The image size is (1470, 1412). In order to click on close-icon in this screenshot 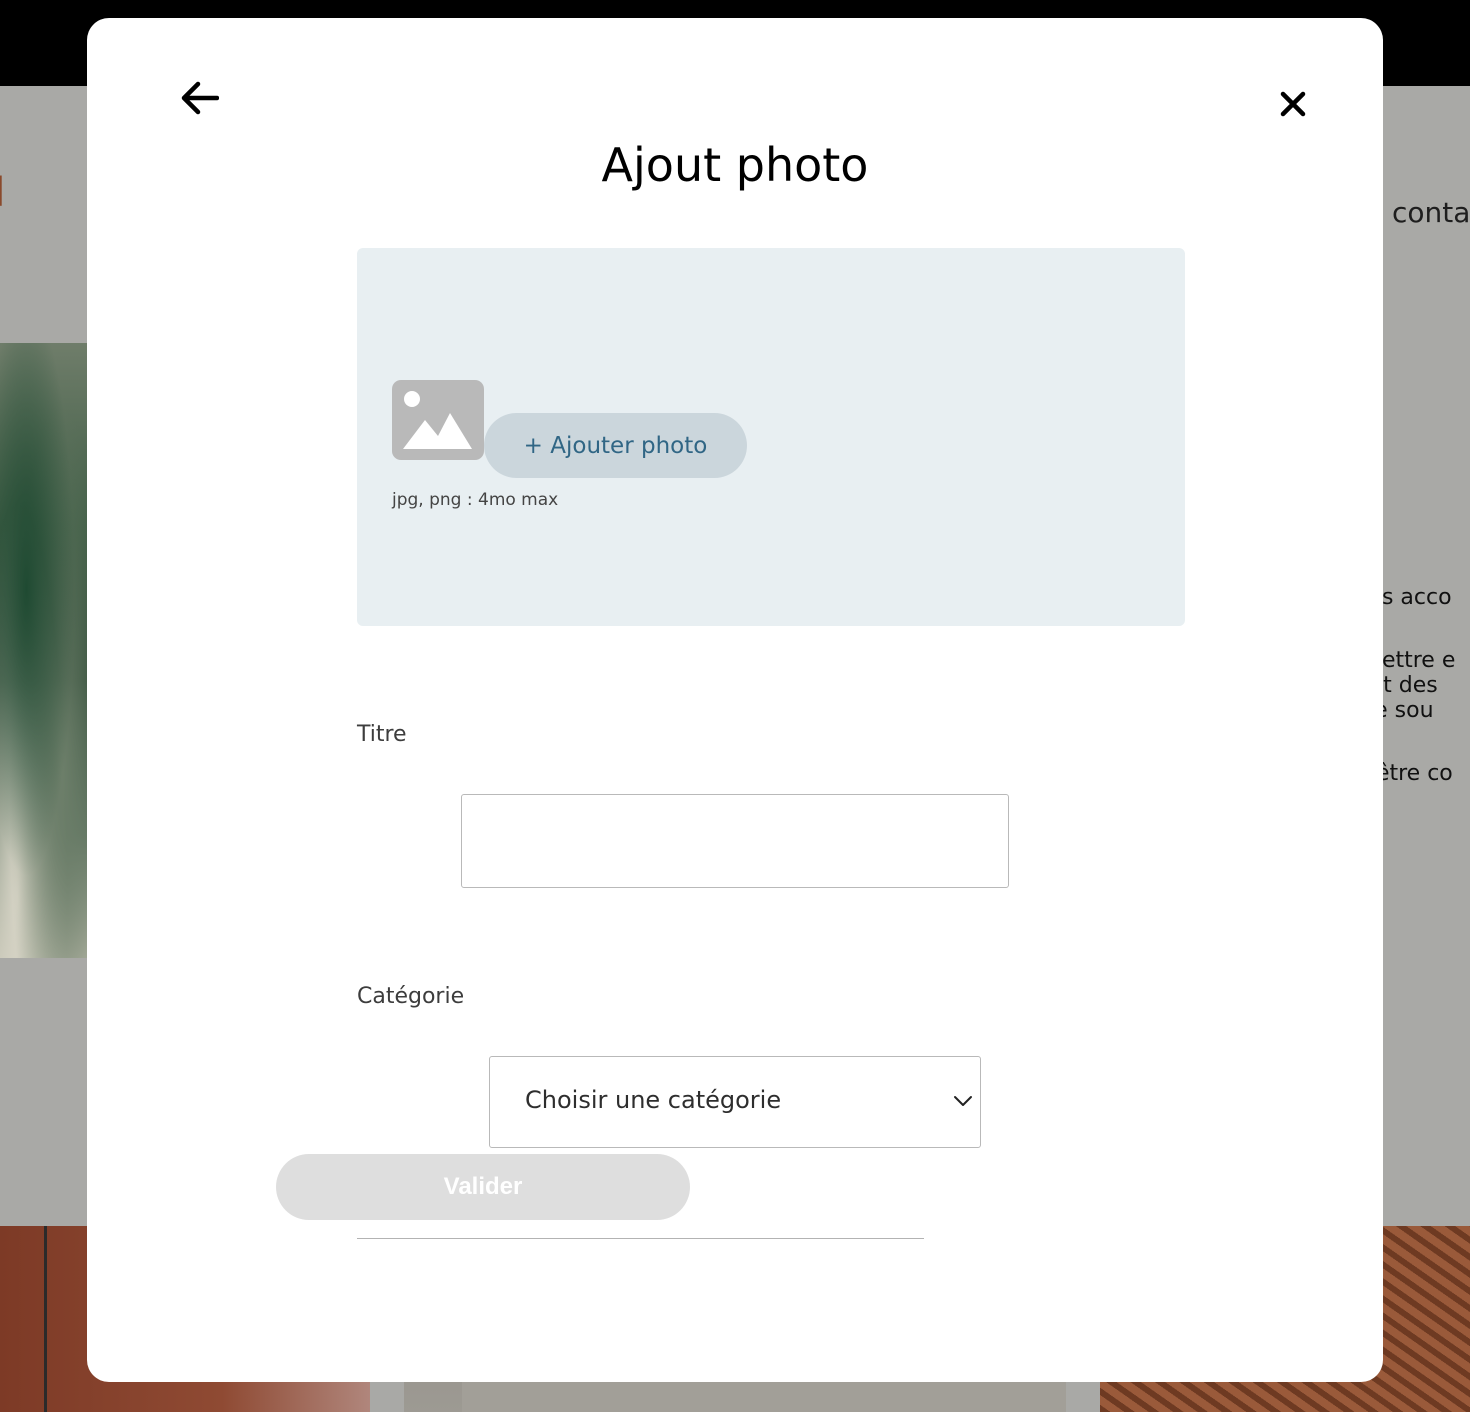, I will do `click(1293, 104)`.